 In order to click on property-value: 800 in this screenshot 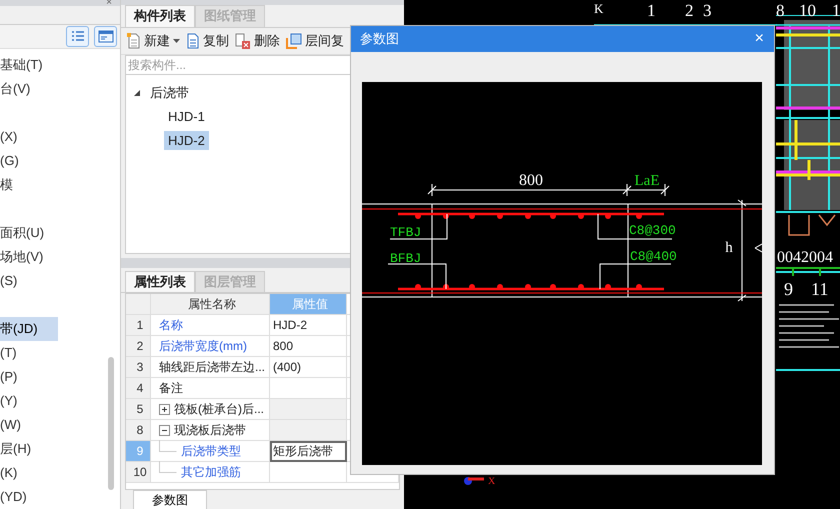, I will do `click(308, 347)`.